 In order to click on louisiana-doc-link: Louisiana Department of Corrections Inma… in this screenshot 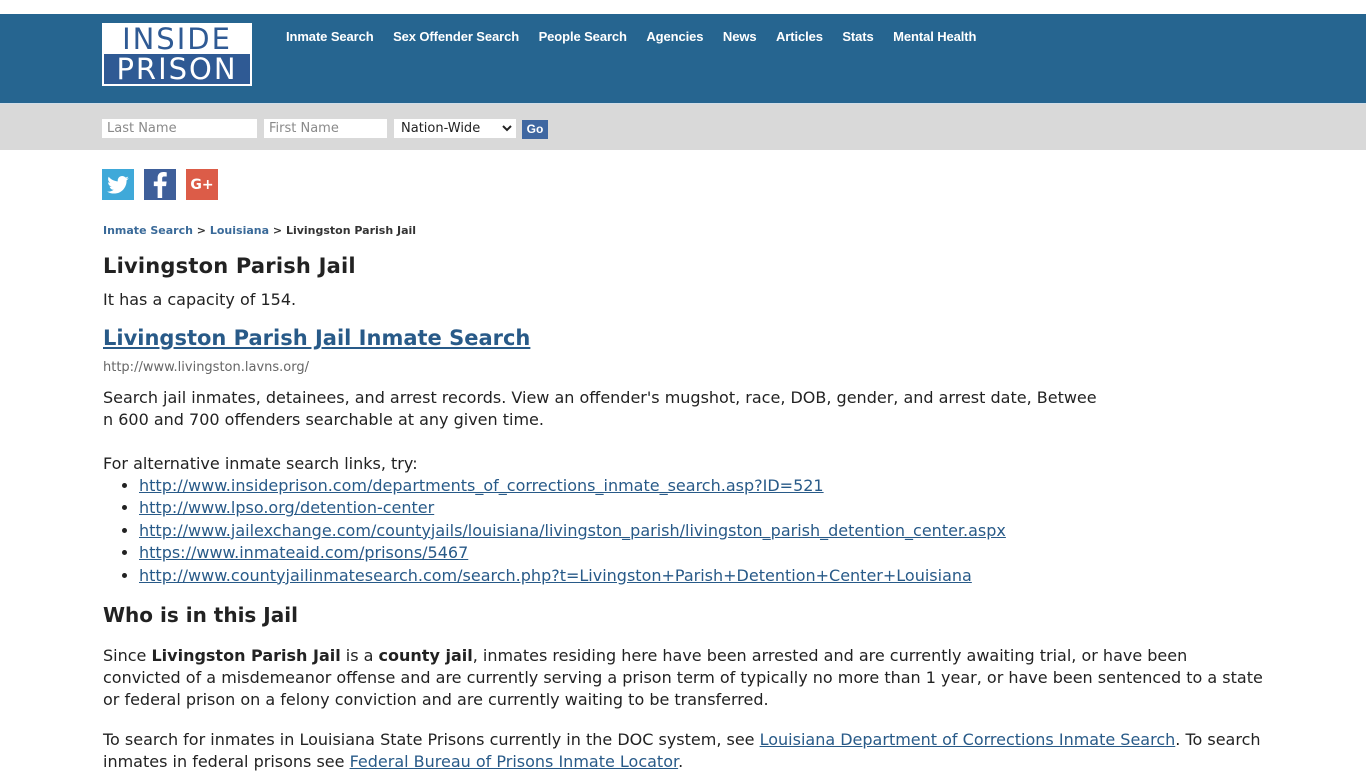, I will do `click(968, 739)`.